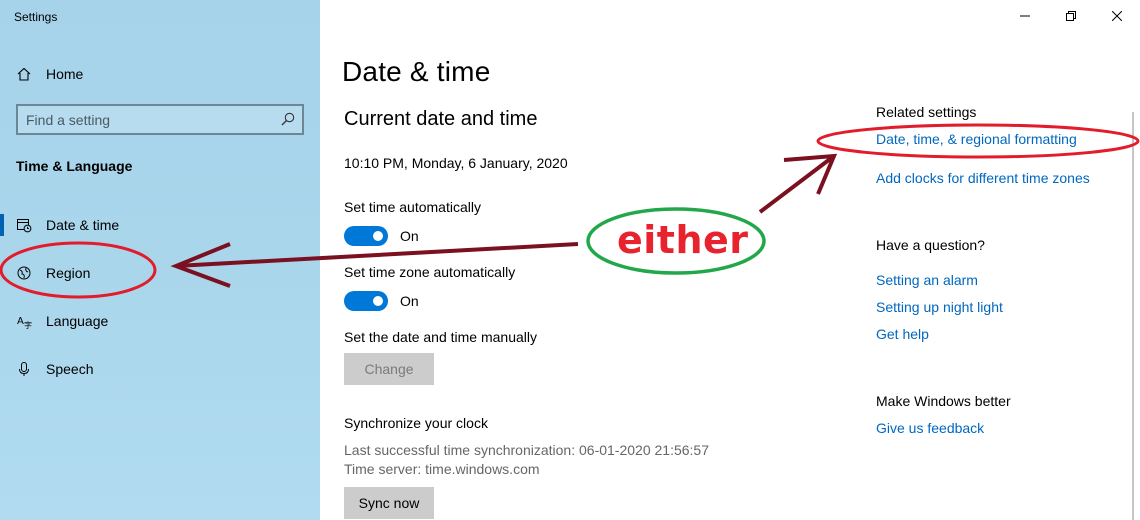  I want to click on microphone-icon, so click(24, 369).